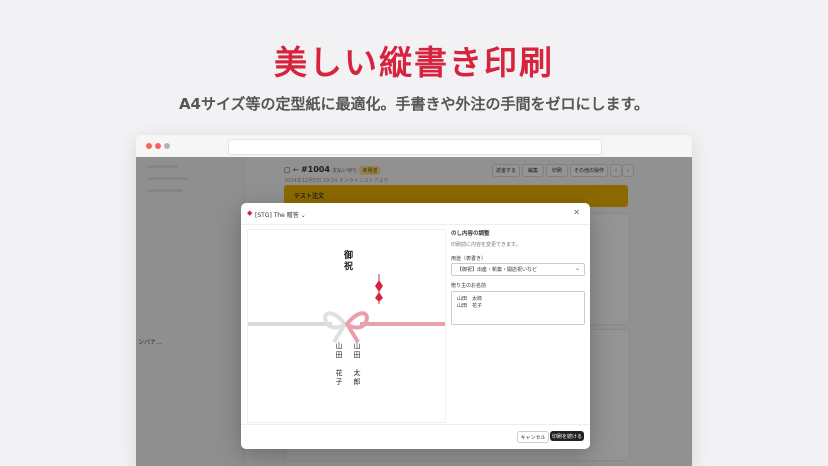  I want to click on names-label: 贈り主のお名前, so click(469, 286).